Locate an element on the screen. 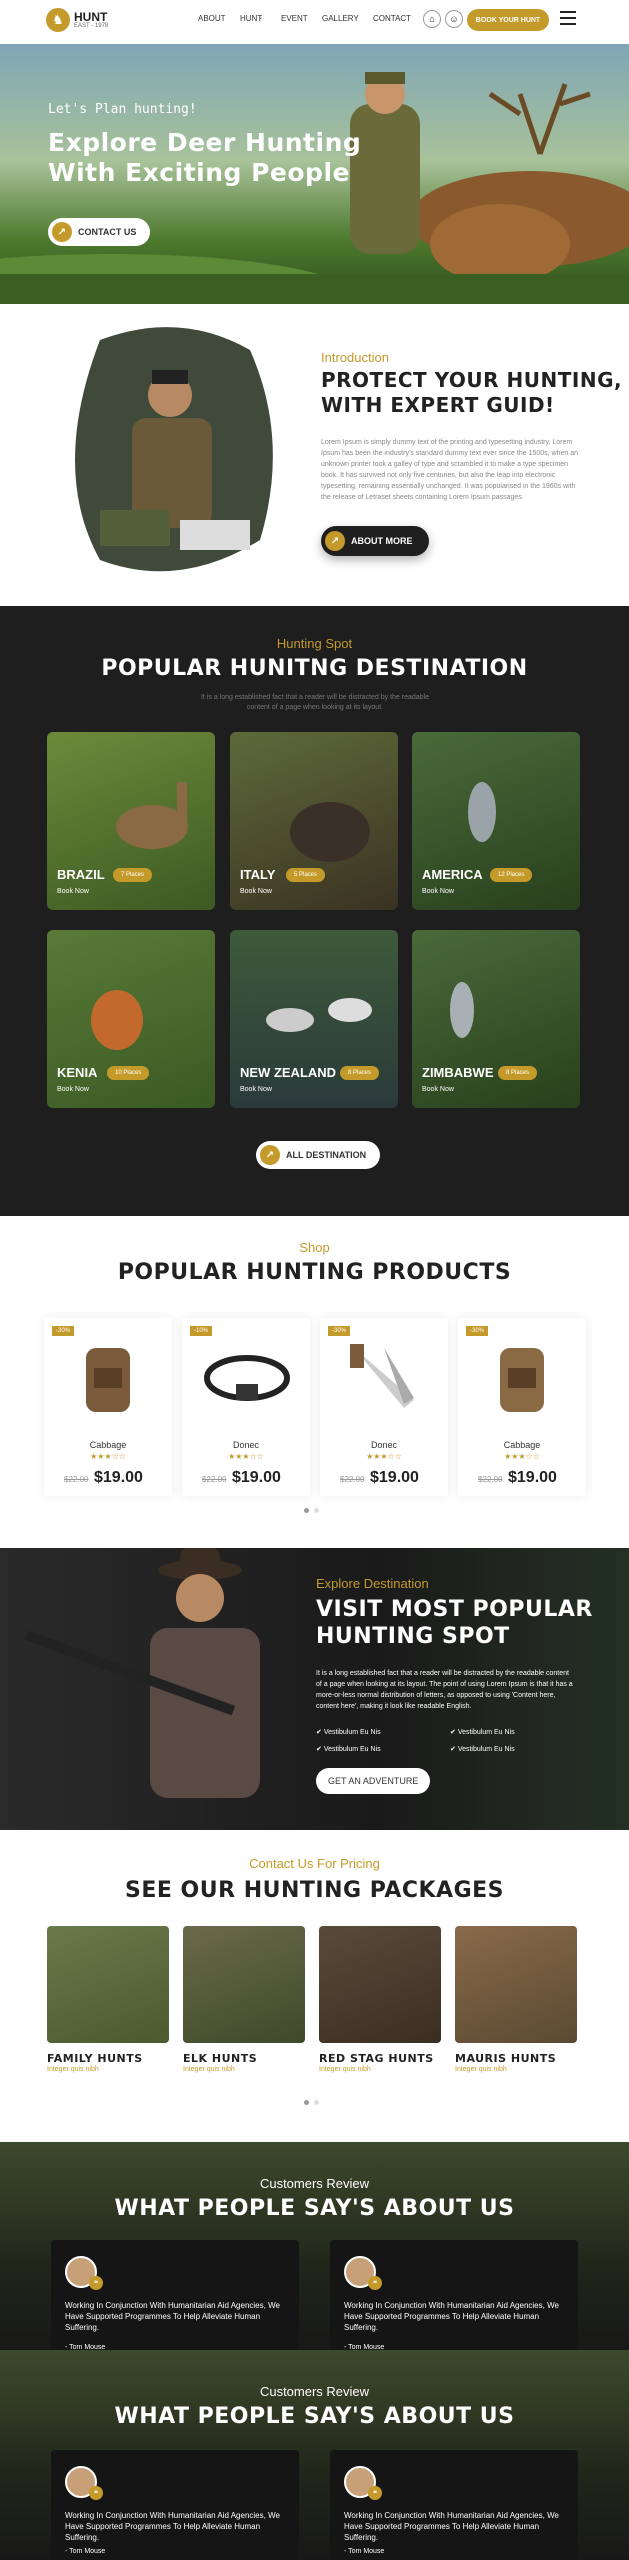  get-an-adventure-button: GET AN ADVENTURE is located at coordinates (373, 1781).